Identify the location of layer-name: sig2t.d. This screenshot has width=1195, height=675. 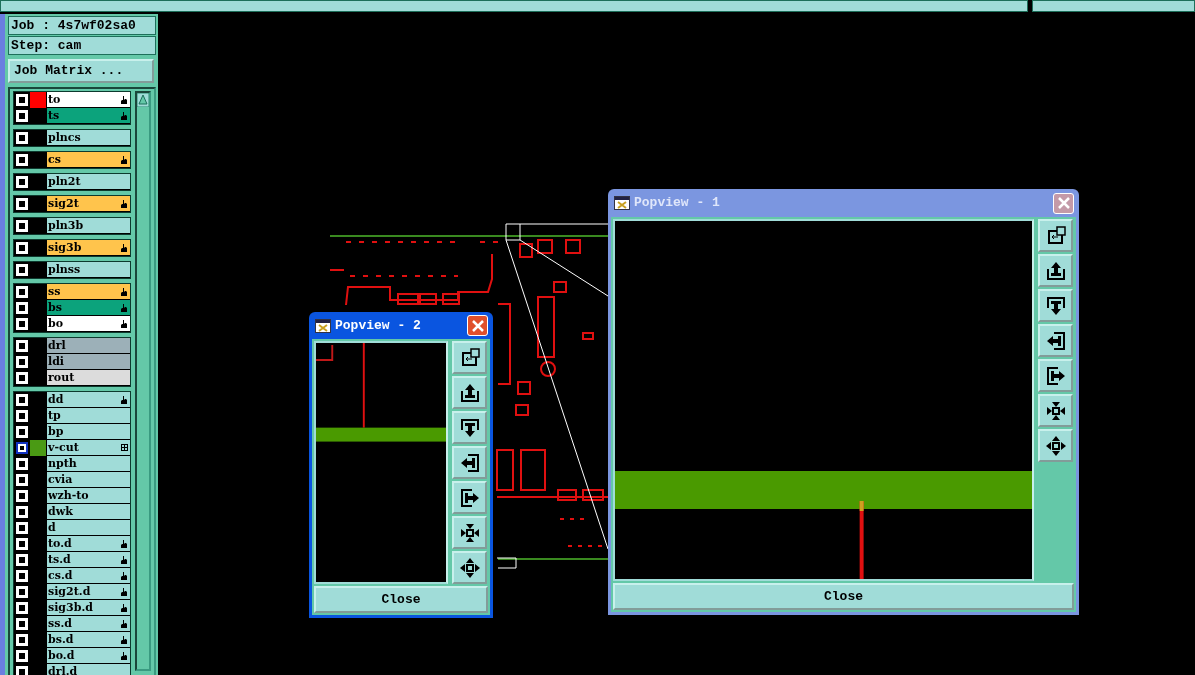
(88, 591).